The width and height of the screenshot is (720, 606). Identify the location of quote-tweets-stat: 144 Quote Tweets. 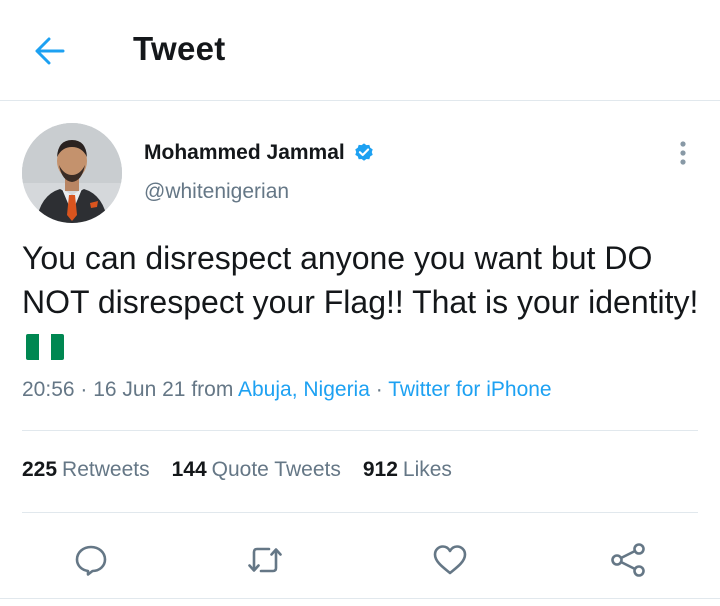
(256, 470).